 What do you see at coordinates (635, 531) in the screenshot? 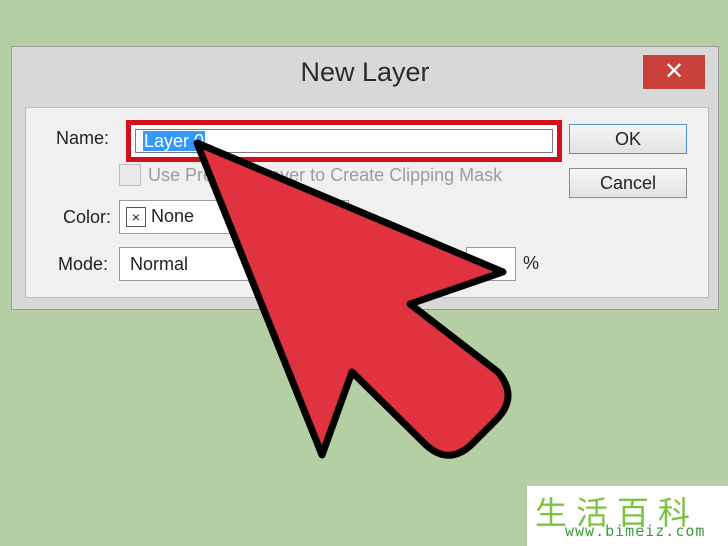
I see `watermark-url: www.bimeiz.com` at bounding box center [635, 531].